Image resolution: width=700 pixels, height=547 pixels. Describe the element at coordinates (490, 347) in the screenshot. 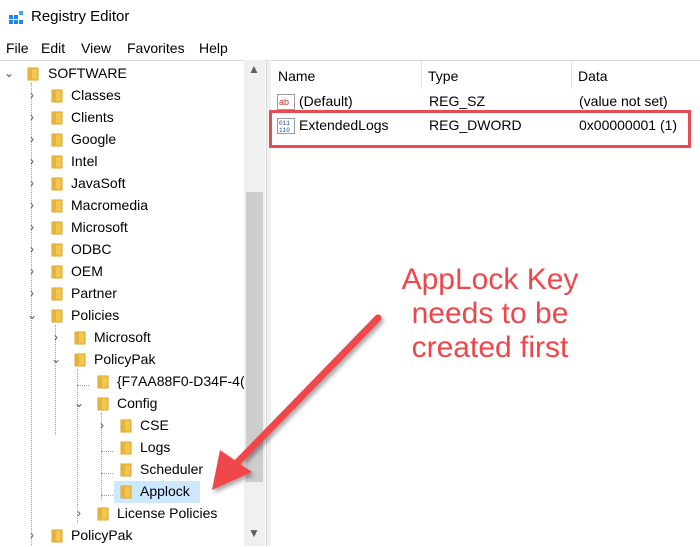

I see `annotation-line: created first` at that location.